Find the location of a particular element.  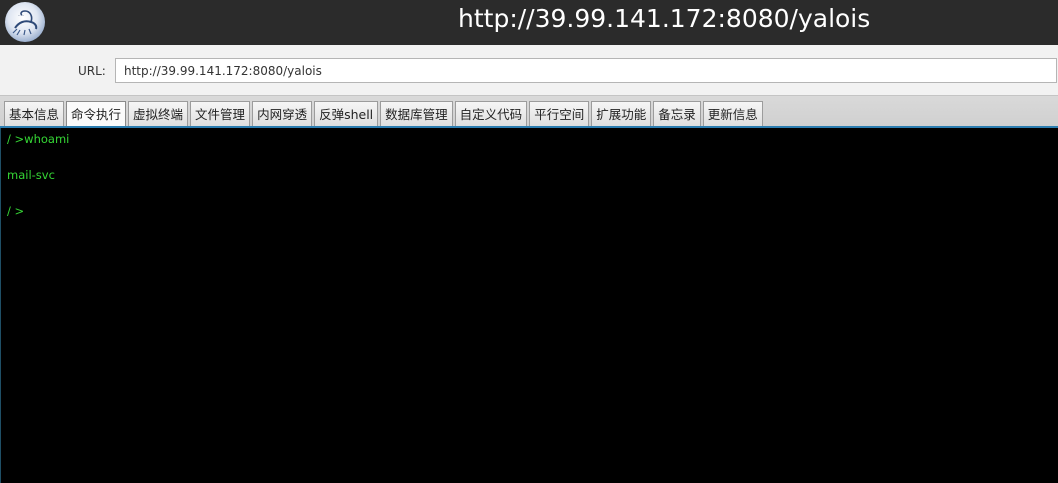

tab-update-info: 更新信息 is located at coordinates (732, 114).